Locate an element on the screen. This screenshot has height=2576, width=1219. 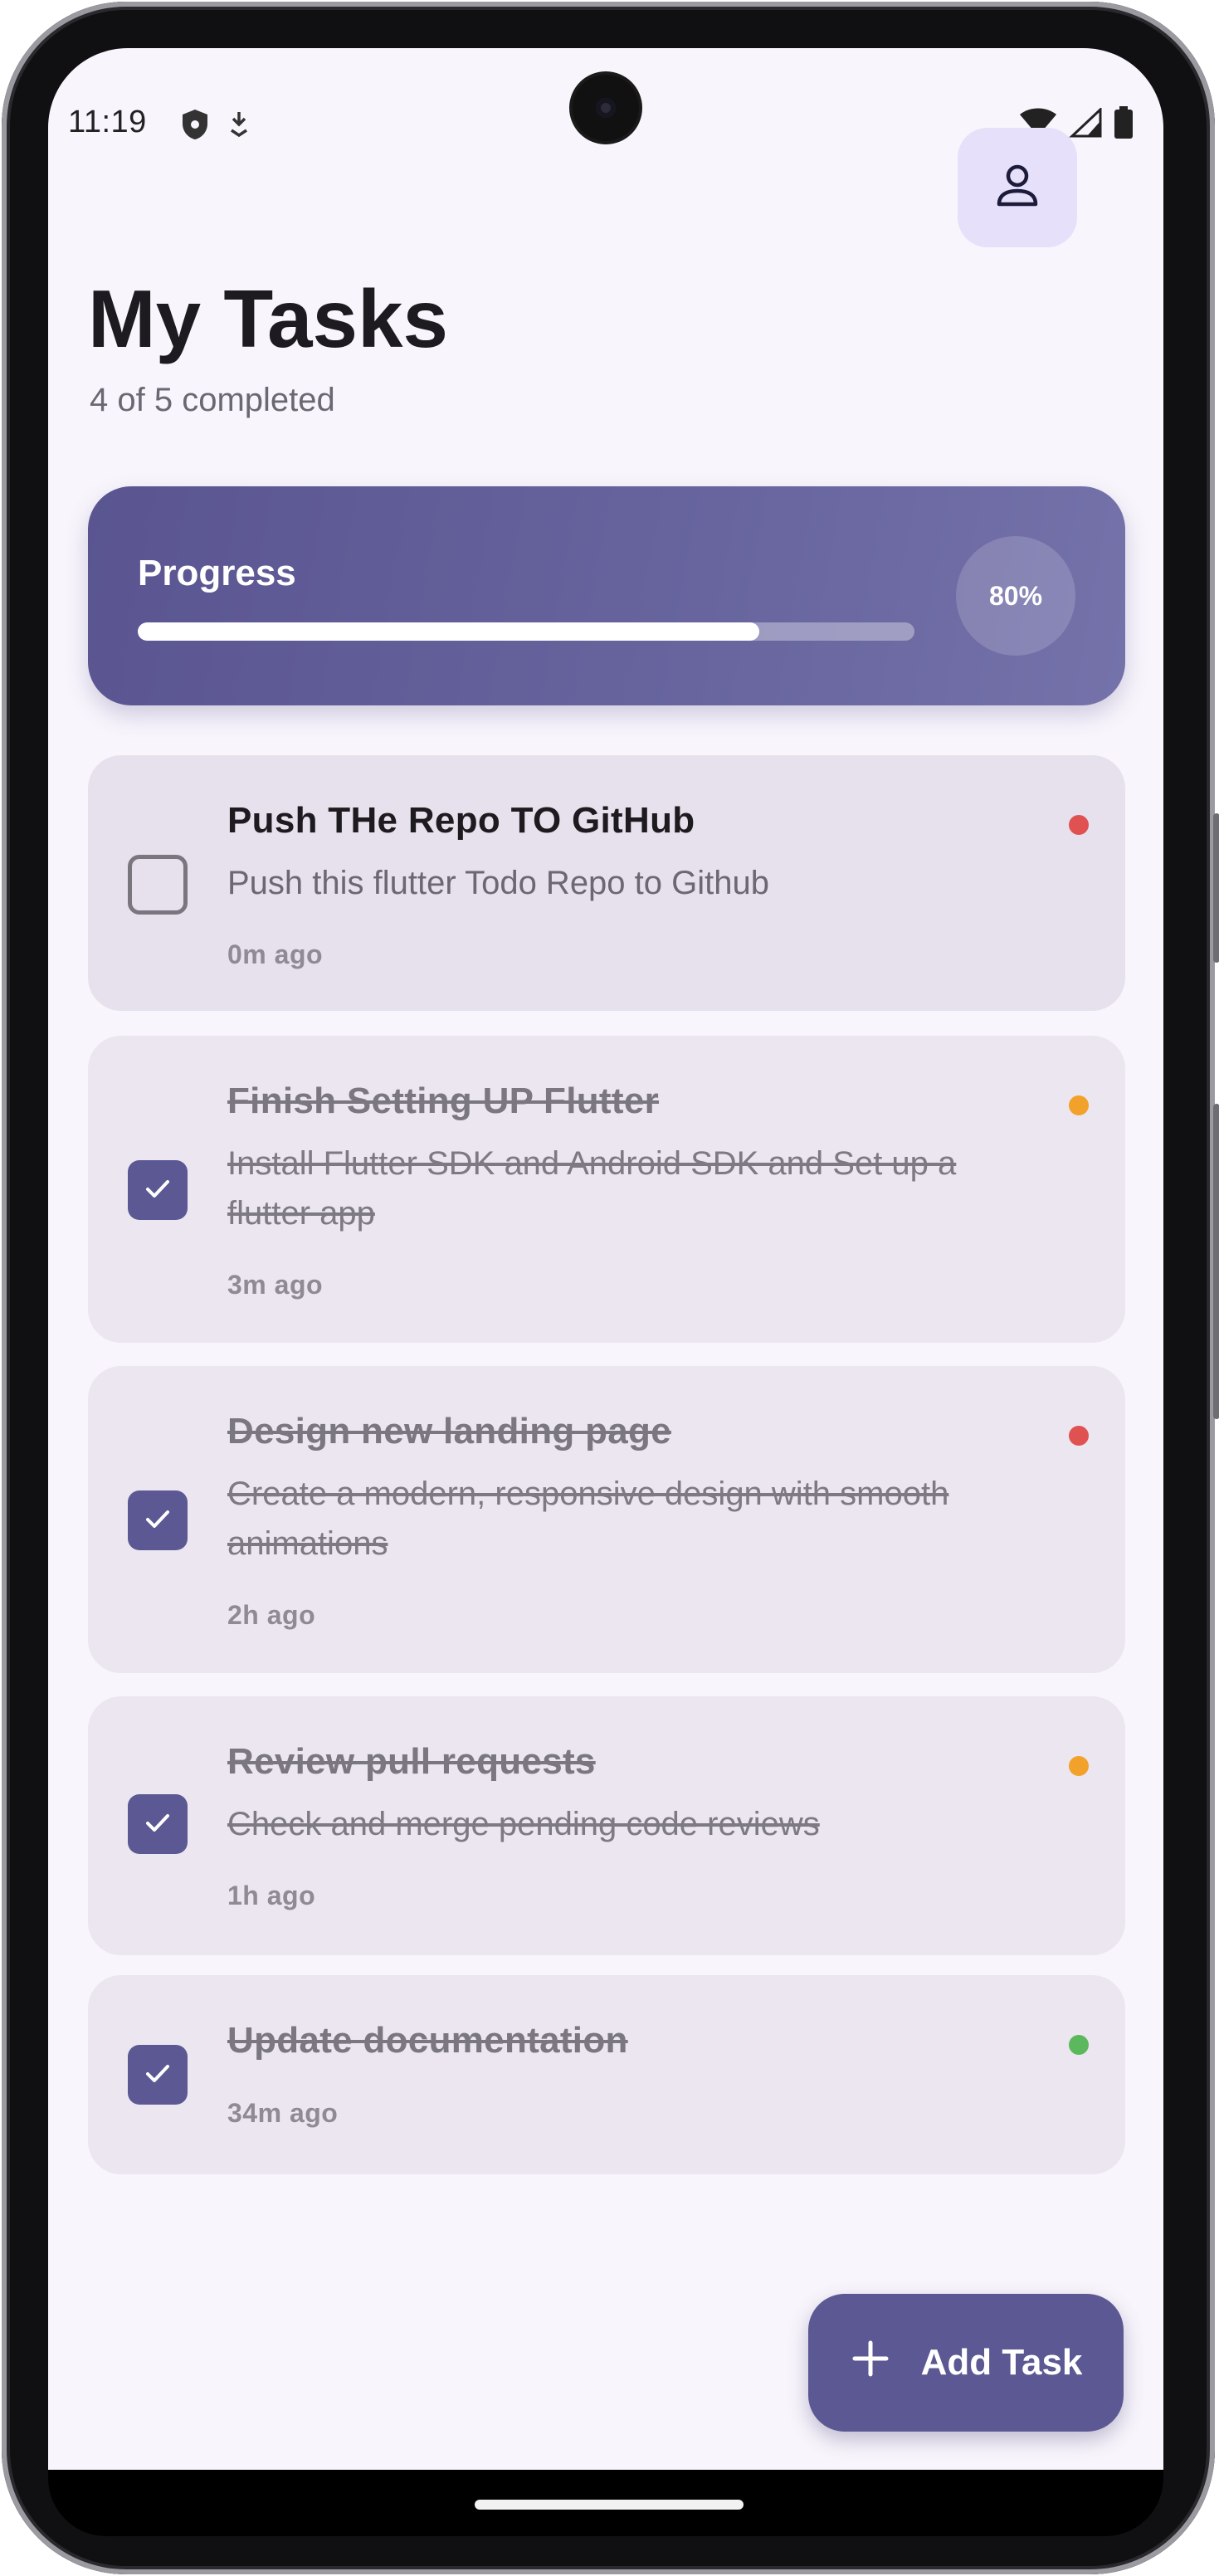
profile-button is located at coordinates (1018, 188).